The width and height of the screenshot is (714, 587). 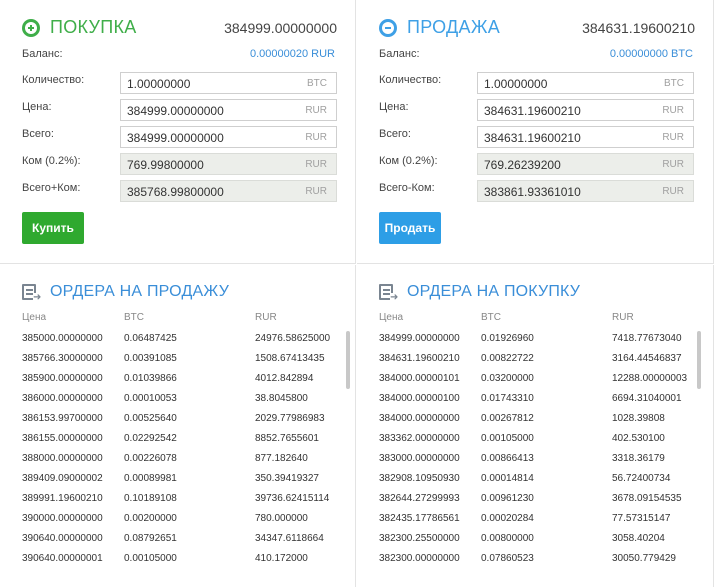 What do you see at coordinates (188, 499) in the screenshot?
I see `order-row: 389991.19600210 0.10189108 39736.62415114` at bounding box center [188, 499].